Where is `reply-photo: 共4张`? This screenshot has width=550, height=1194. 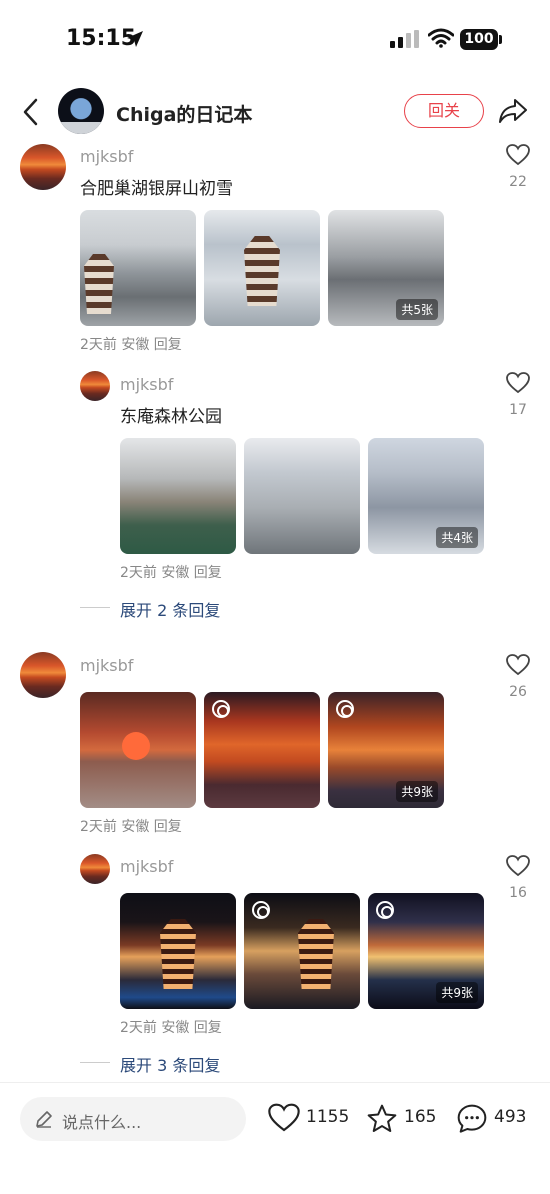 reply-photo: 共4张 is located at coordinates (426, 496).